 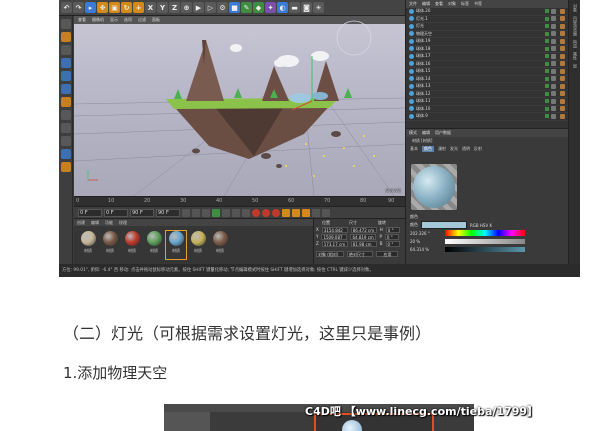 I want to click on cube-icon: ■, so click(x=234, y=7).